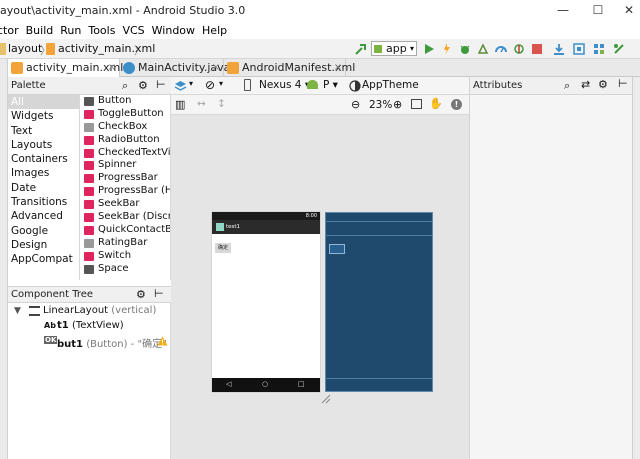  I want to click on zoom-out-icon: ⊖, so click(355, 104).